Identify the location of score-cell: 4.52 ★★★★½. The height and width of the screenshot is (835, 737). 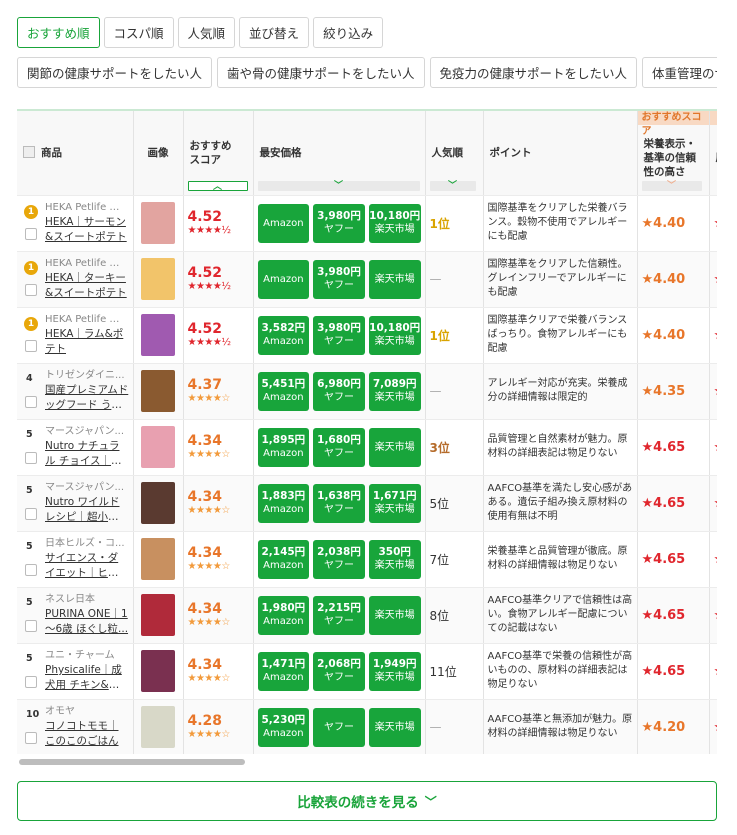
(218, 223).